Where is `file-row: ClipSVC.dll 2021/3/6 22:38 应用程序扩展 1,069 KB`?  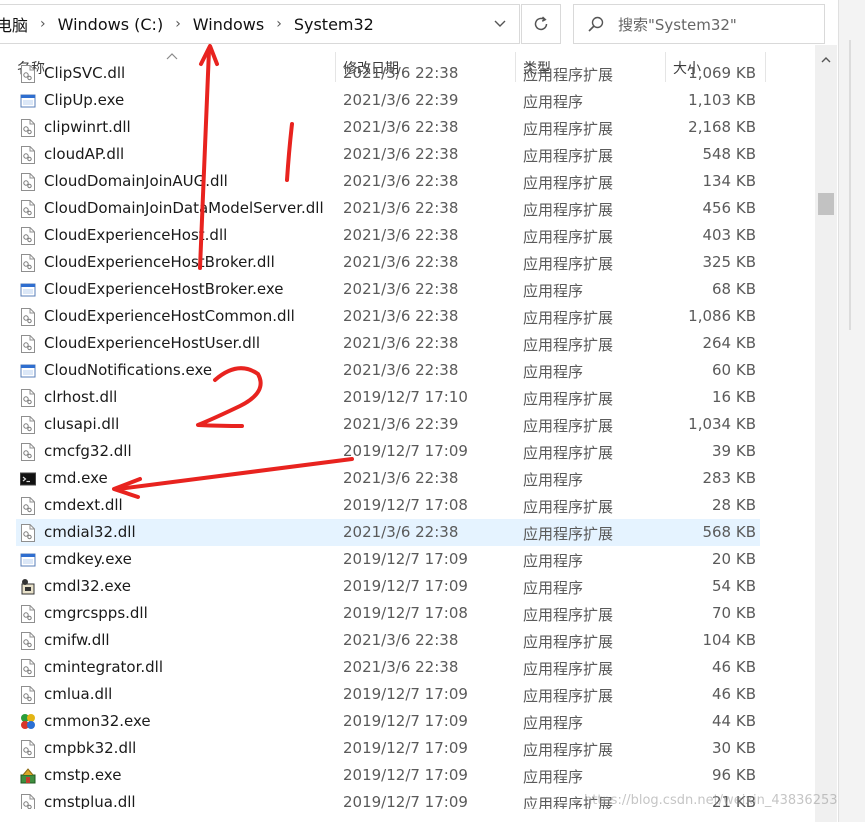 file-row: ClipSVC.dll 2021/3/6 22:38 应用程序扩展 1,069 KB is located at coordinates (388, 73).